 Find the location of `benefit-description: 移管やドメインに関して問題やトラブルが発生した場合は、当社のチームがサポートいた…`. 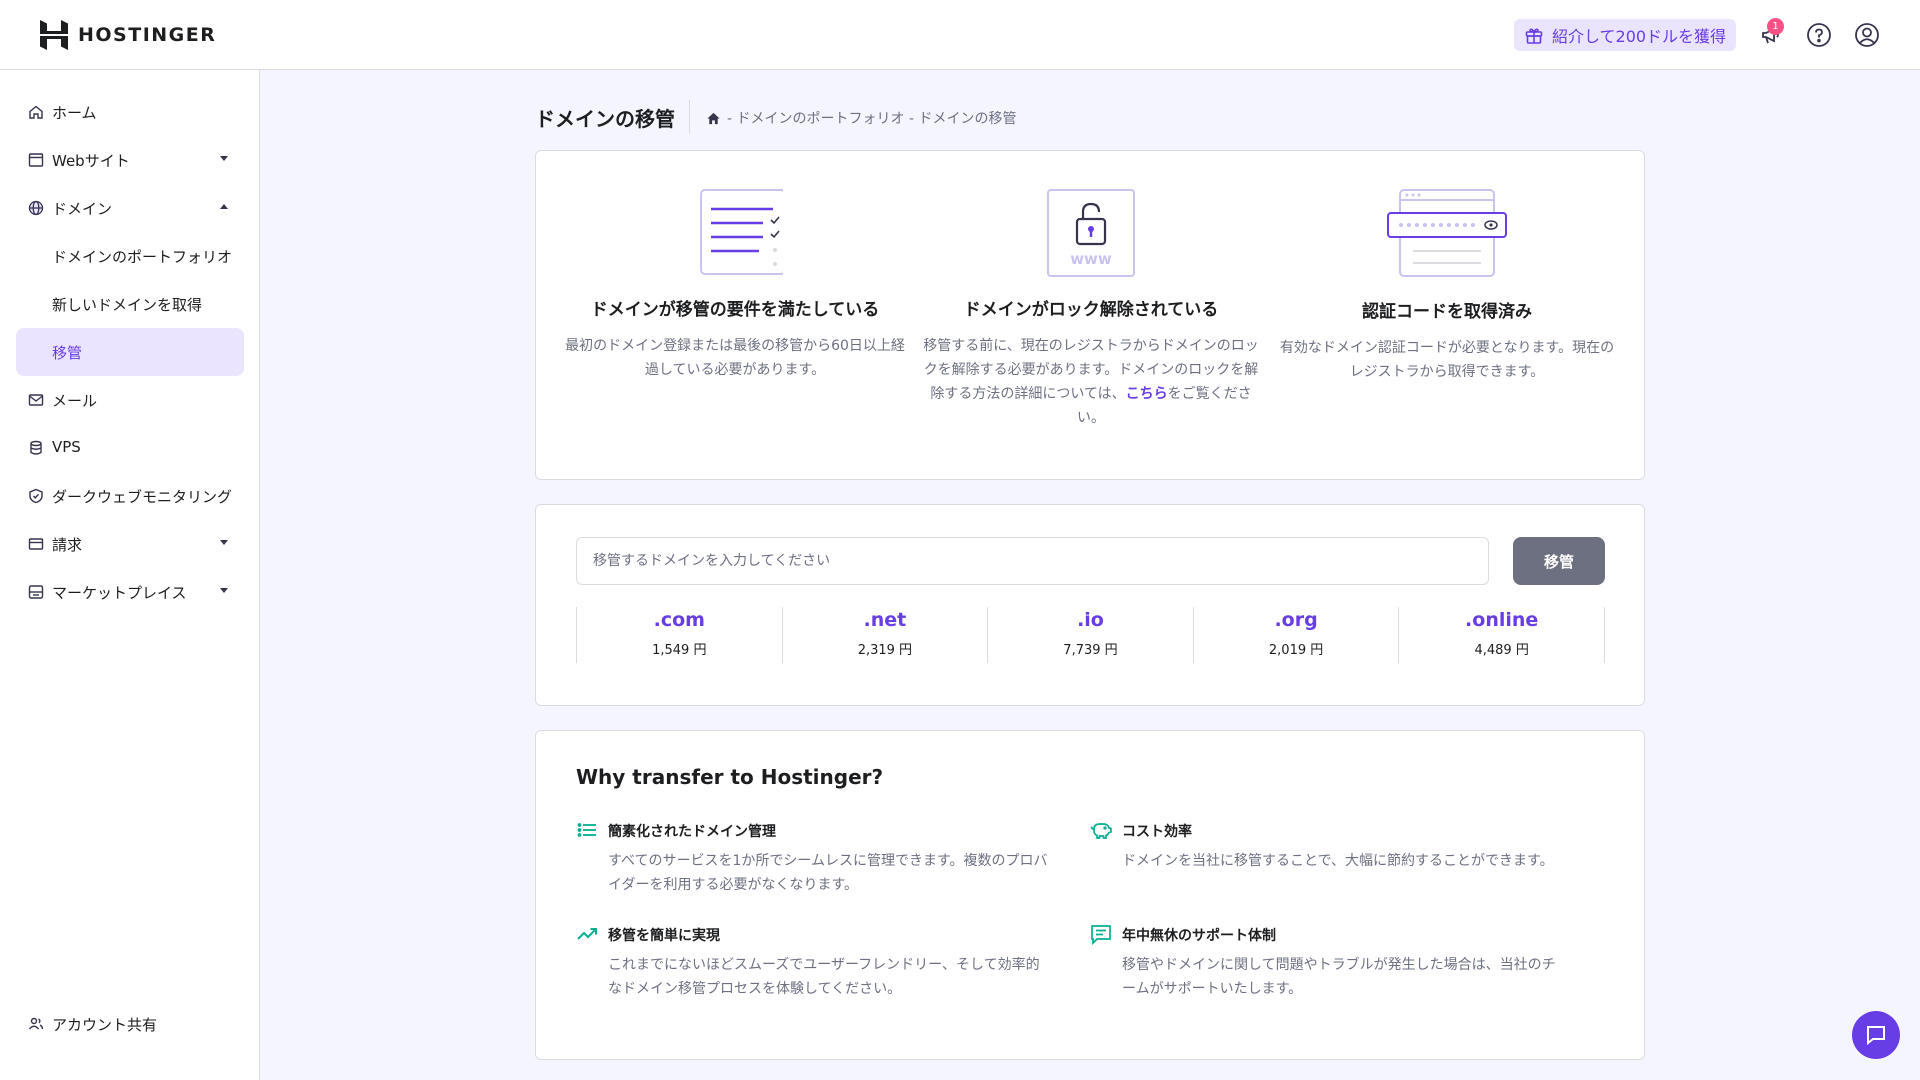

benefit-description: 移管やドメインに関して問題やトラブルが発生した場合は、当社のチームがサポートいた… is located at coordinates (1339, 977).